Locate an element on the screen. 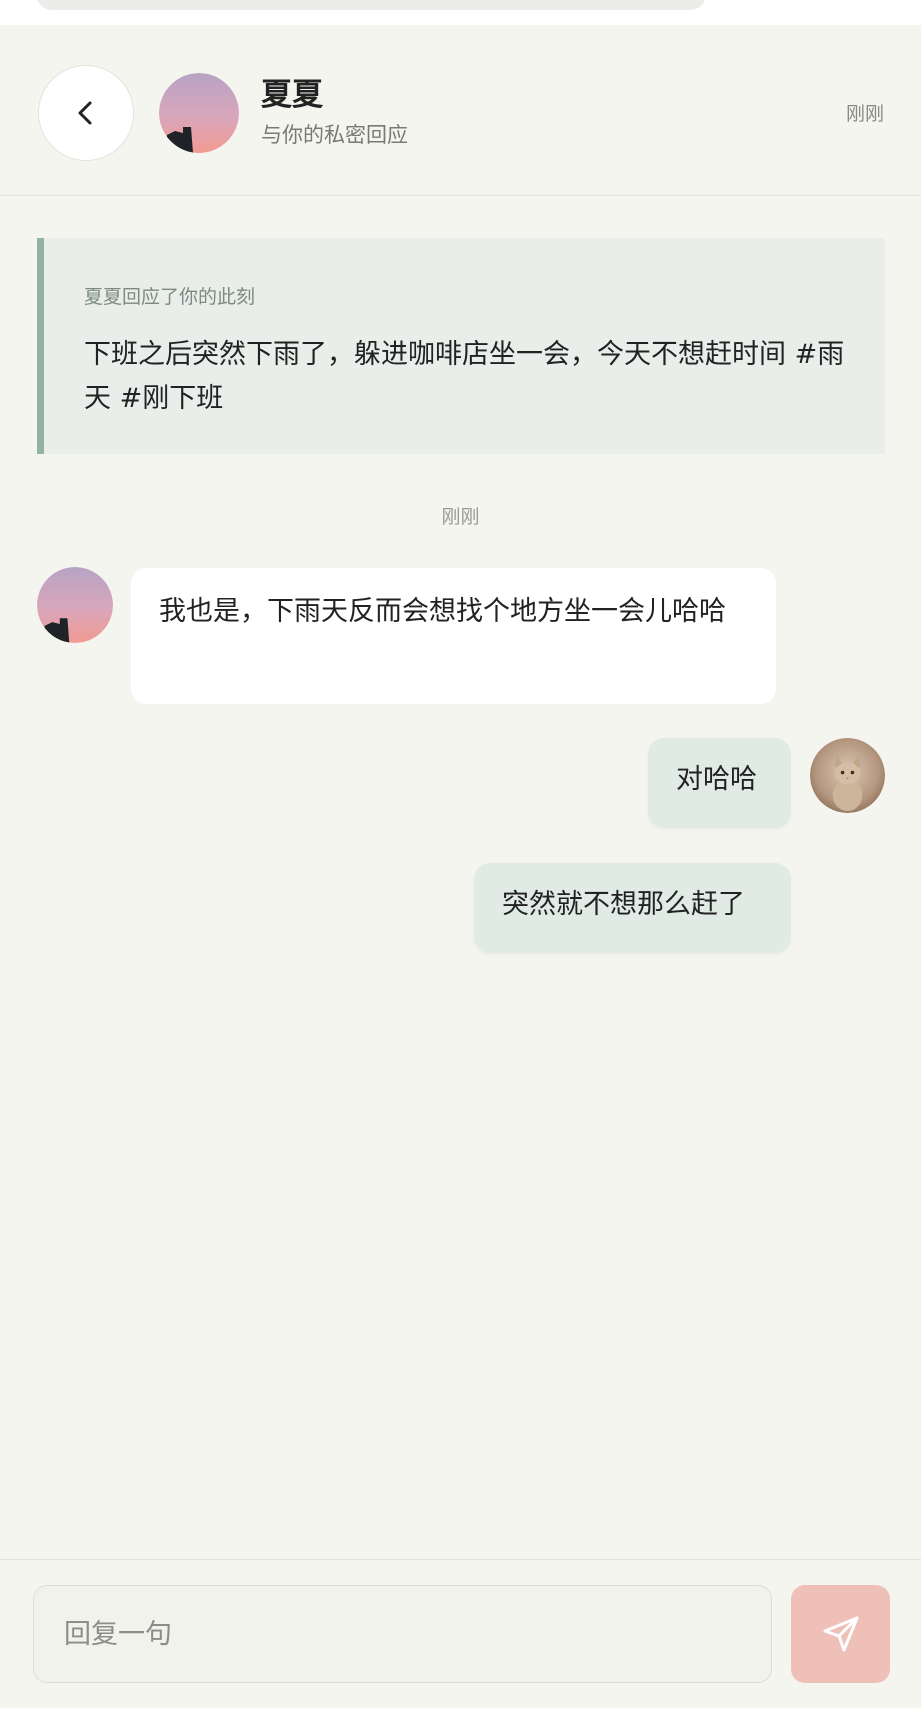 This screenshot has width=921, height=1715. message-bubble-received: 我也是，下雨天反而会想找个地方坐一会儿哈哈 is located at coordinates (453, 636).